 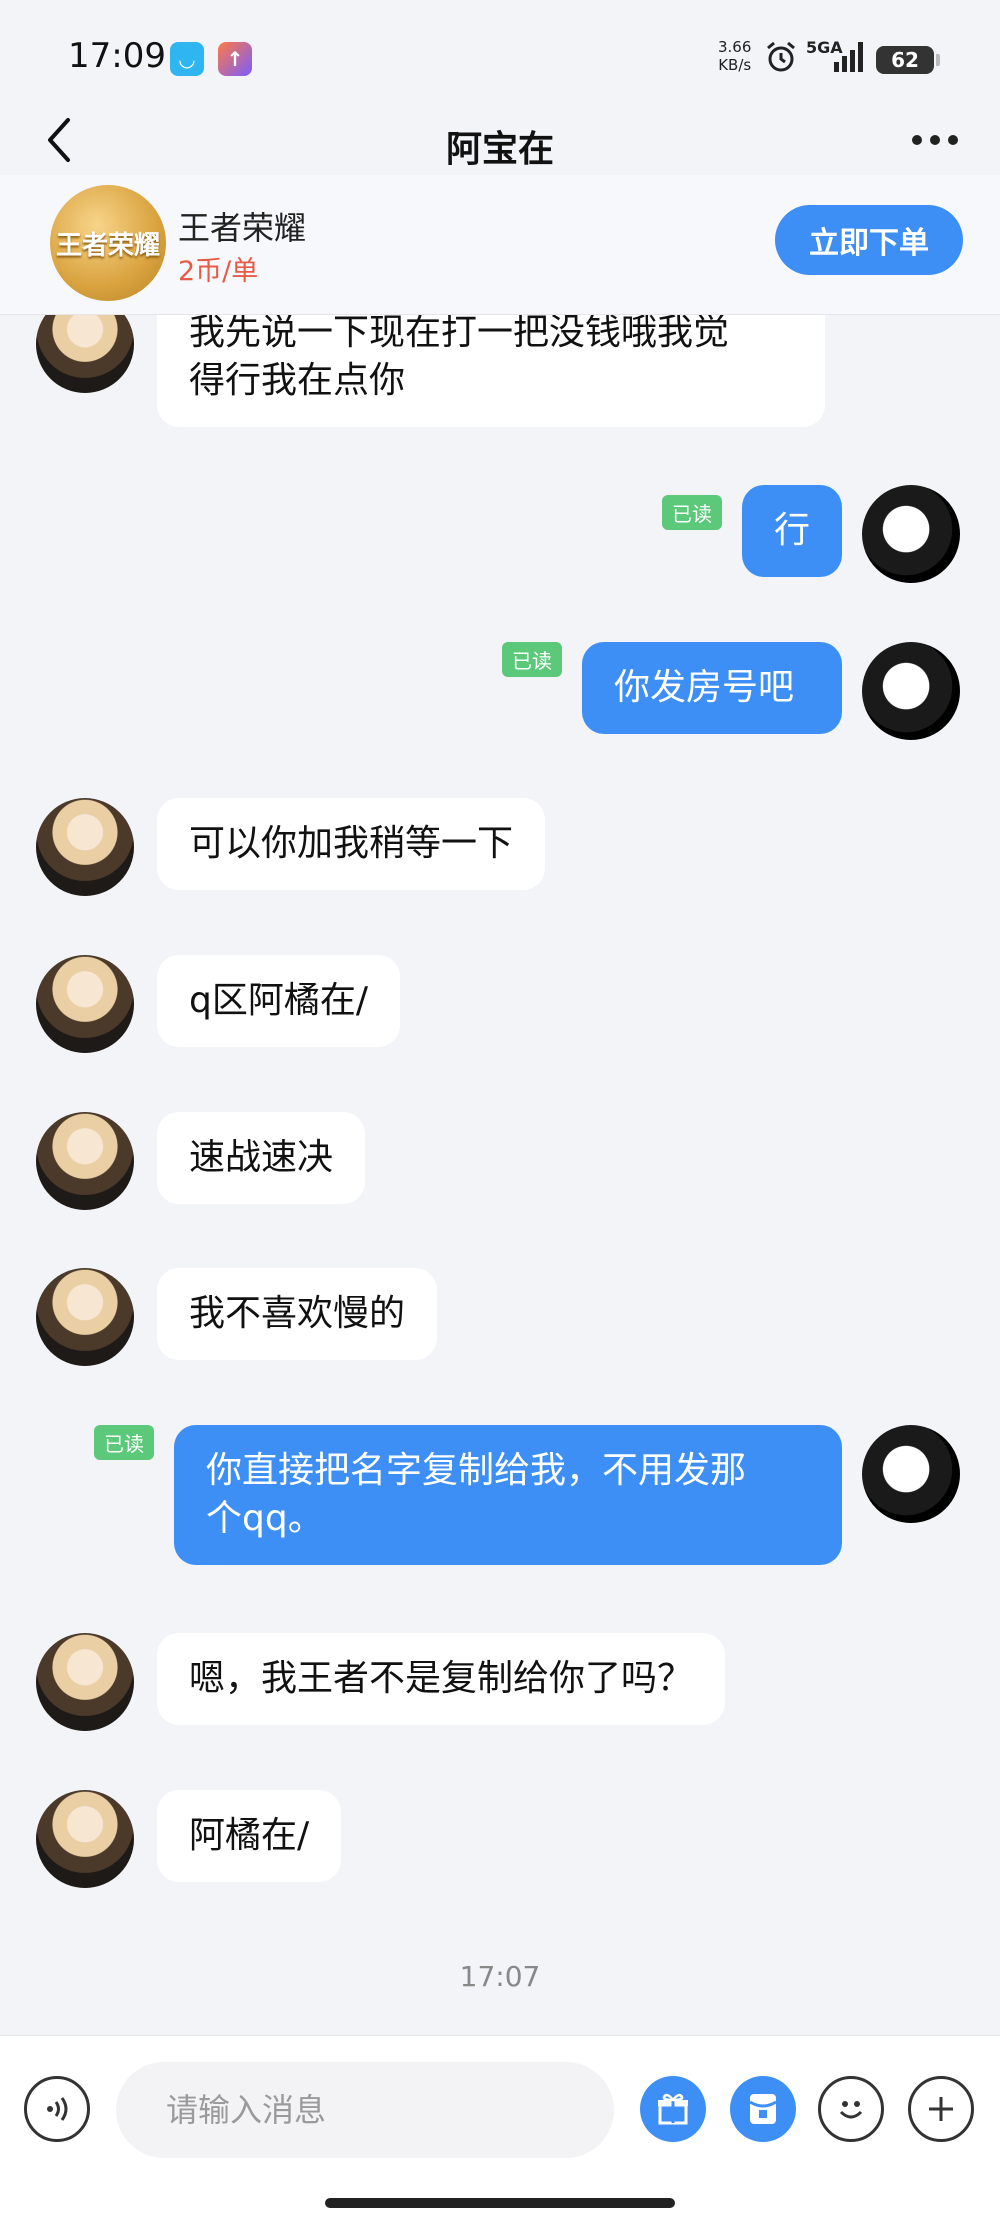 I want to click on status-bar: 17:09 ◡ ↑ 3.66 KB/s 5GA 62, so click(x=500, y=45).